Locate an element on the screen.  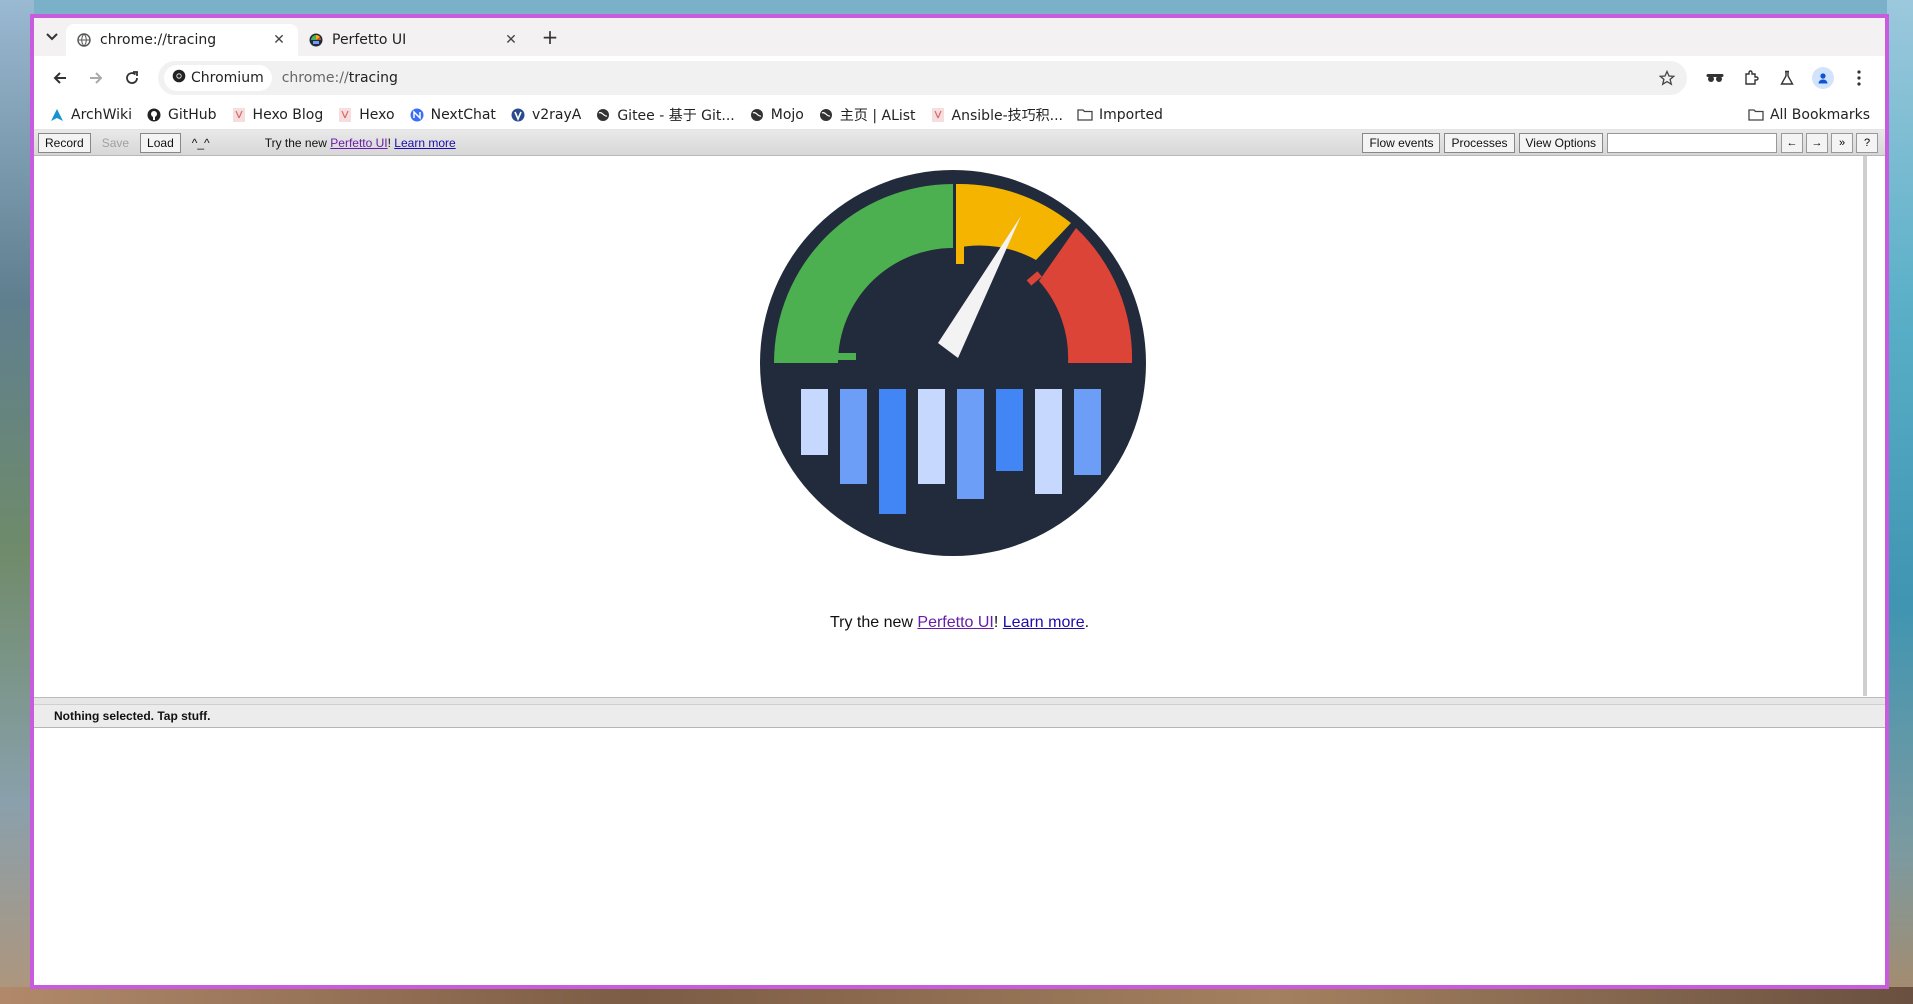
bookmark-folder-imported: Imported is located at coordinates (1120, 115).